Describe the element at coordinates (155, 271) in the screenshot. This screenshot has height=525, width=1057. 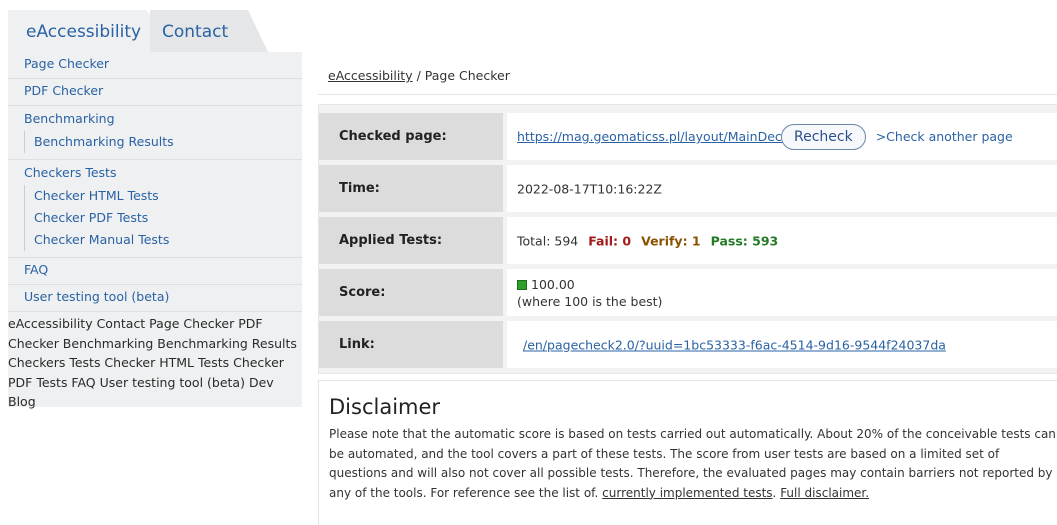
I see `sidebar-item-faq: FAQ` at that location.